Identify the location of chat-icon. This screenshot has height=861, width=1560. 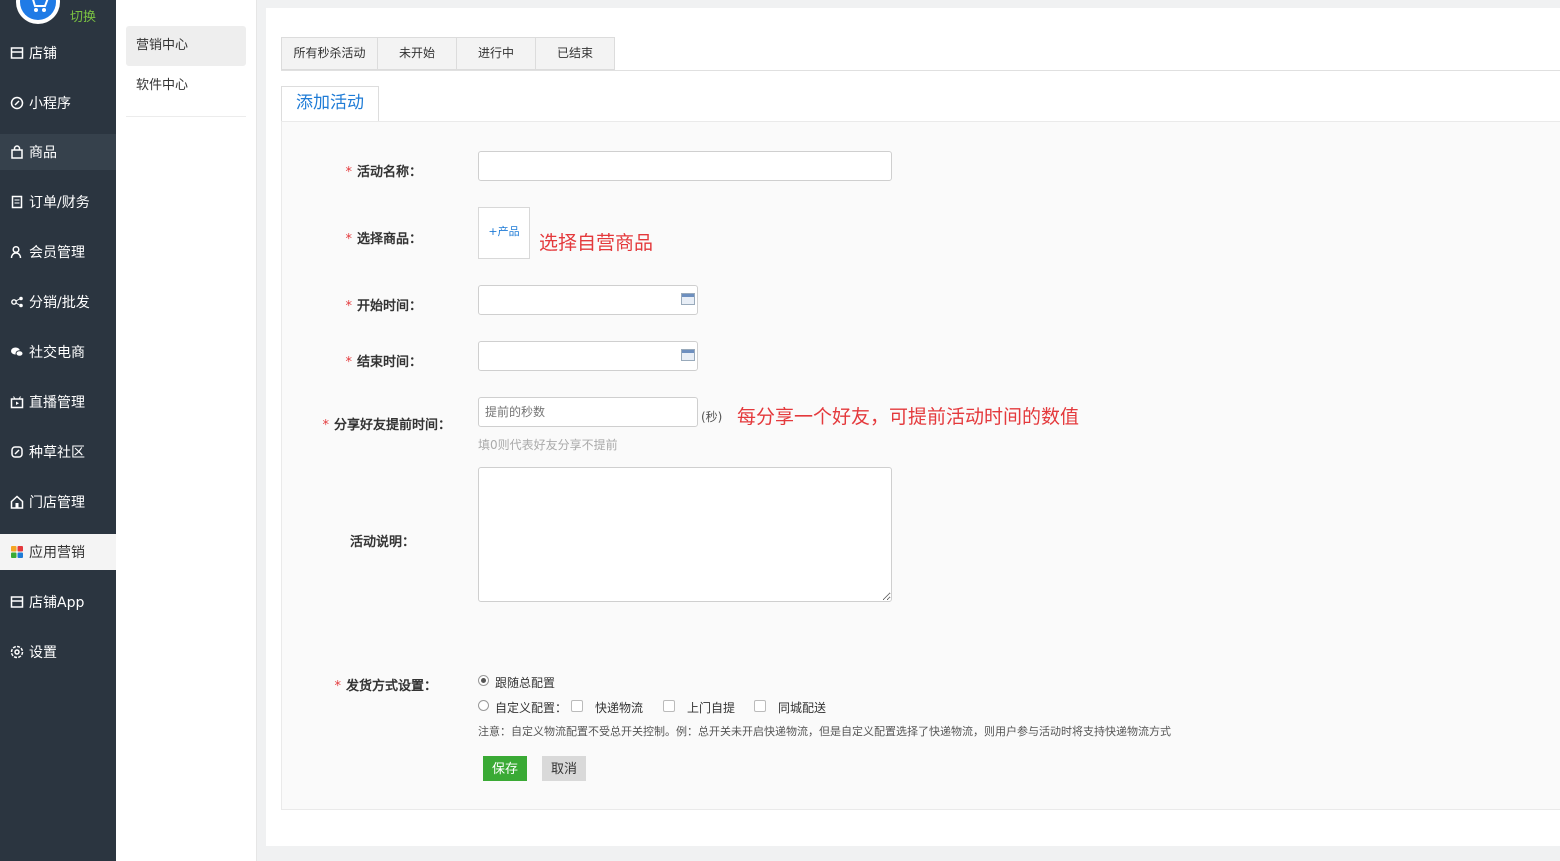
(17, 352).